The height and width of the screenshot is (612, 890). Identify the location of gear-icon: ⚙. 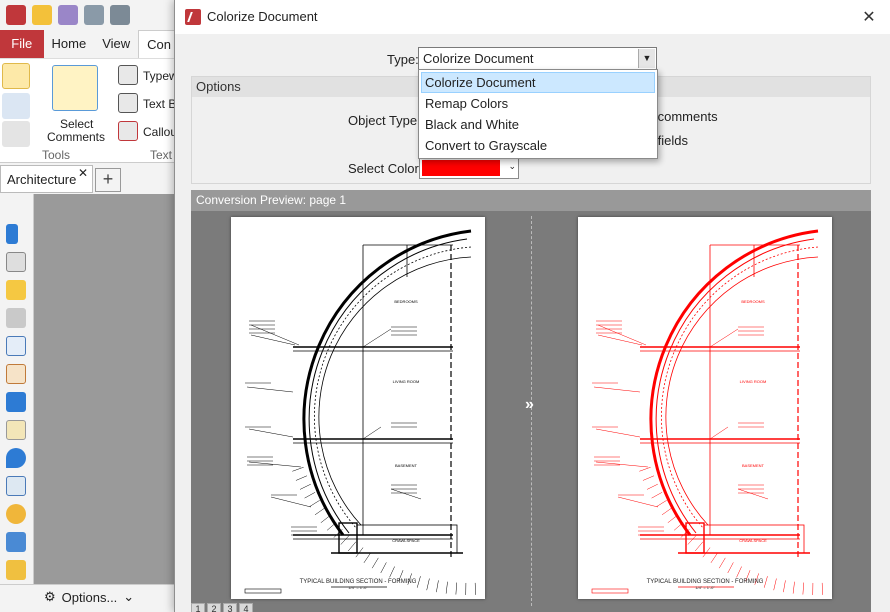
(50, 596).